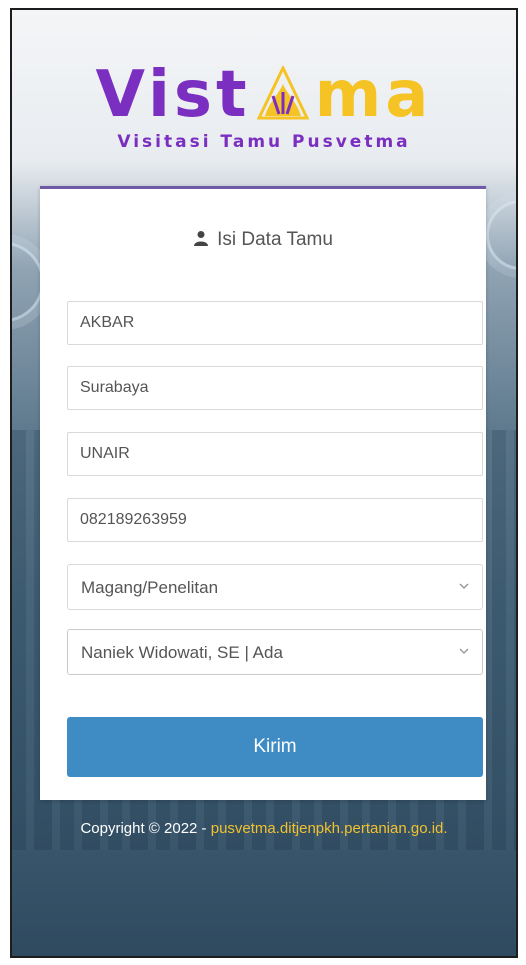  What do you see at coordinates (173, 95) in the screenshot?
I see `logo-word-left: Vist` at bounding box center [173, 95].